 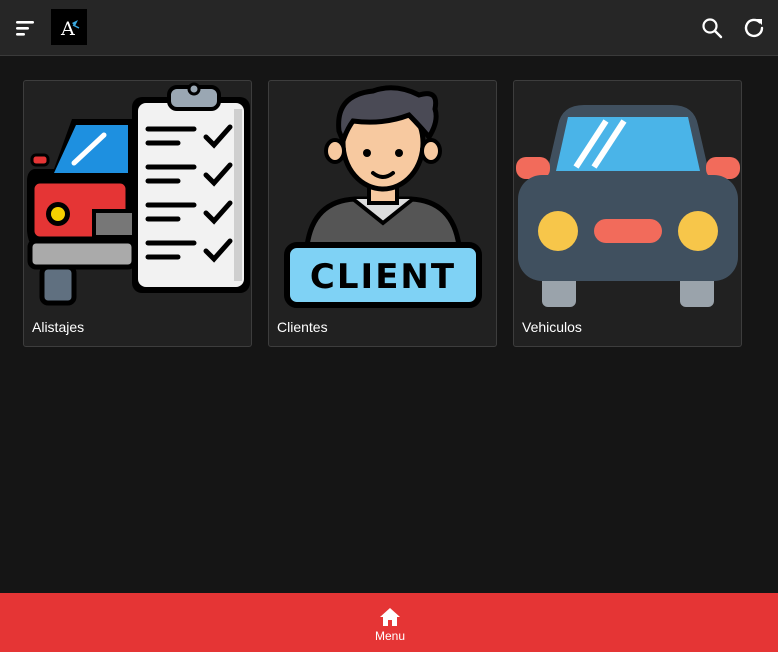 I want to click on card-alistajes: Alistajes, so click(x=137, y=213).